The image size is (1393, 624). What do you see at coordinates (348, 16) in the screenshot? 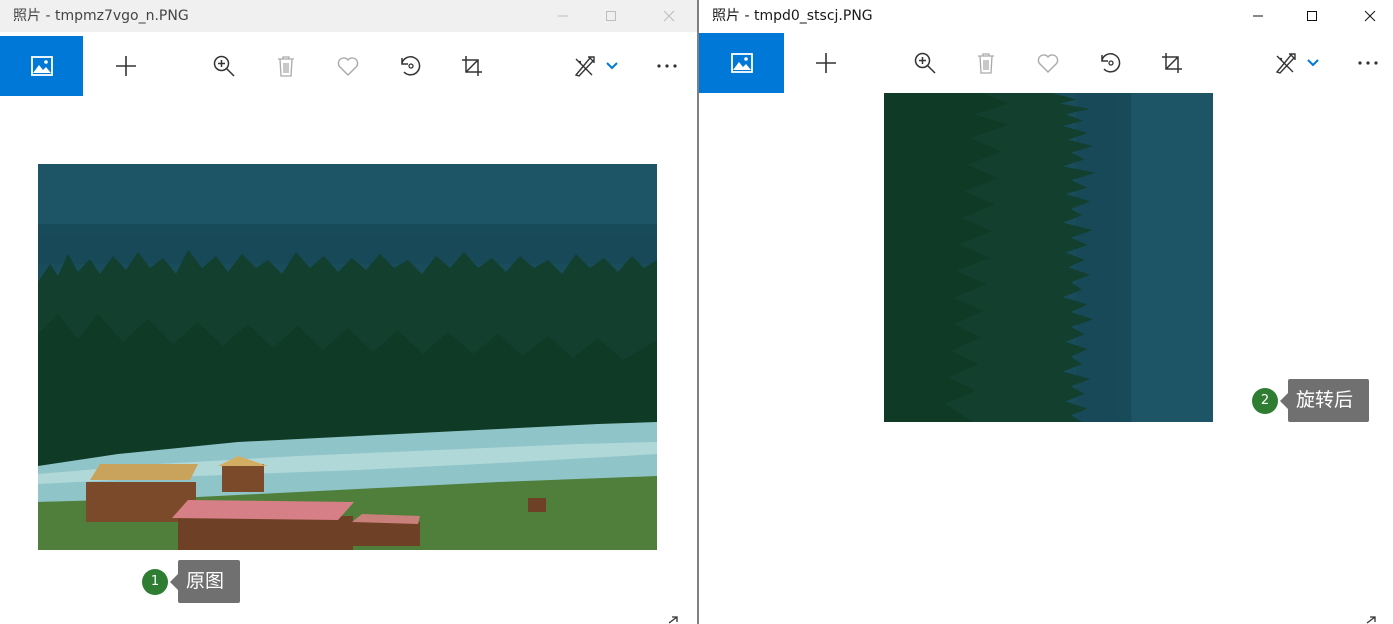
I see `title-bar: 照片 - tmpmz7vgo_n.PNG` at bounding box center [348, 16].